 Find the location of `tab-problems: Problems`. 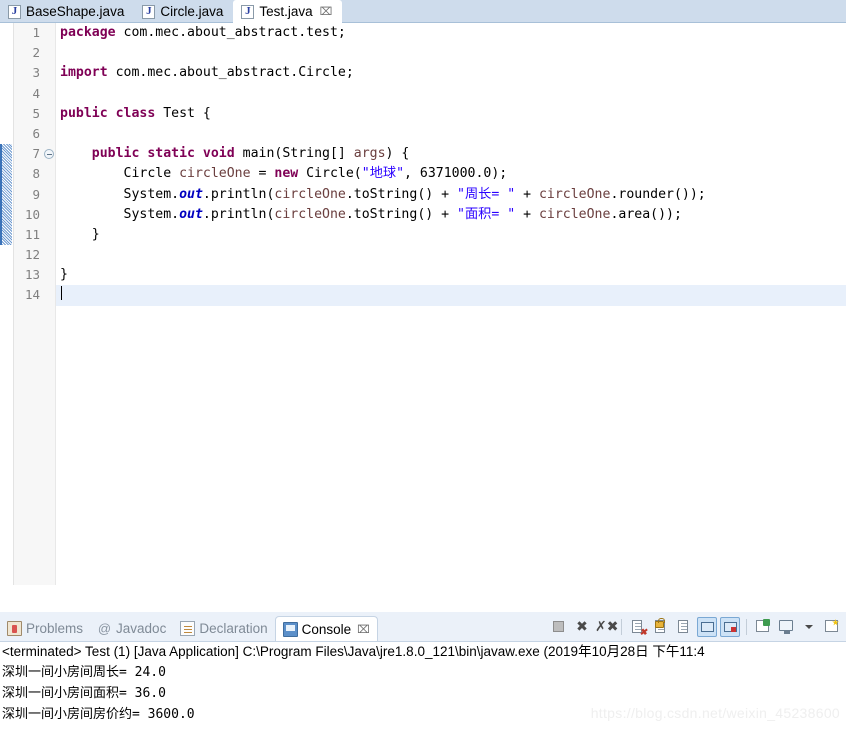

tab-problems: Problems is located at coordinates (45, 629).